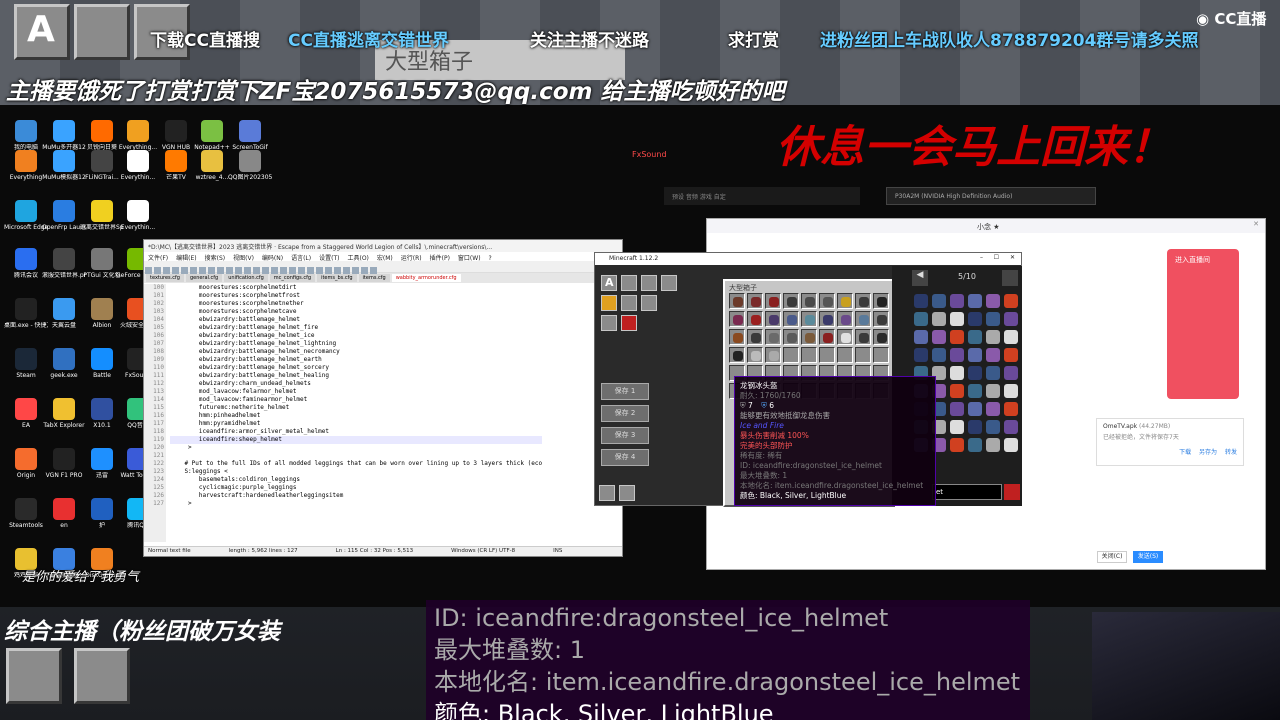  What do you see at coordinates (356, 336) in the screenshot?
I see `code-line: ebwizardry:battlemage_helmet_ice` at bounding box center [356, 336].